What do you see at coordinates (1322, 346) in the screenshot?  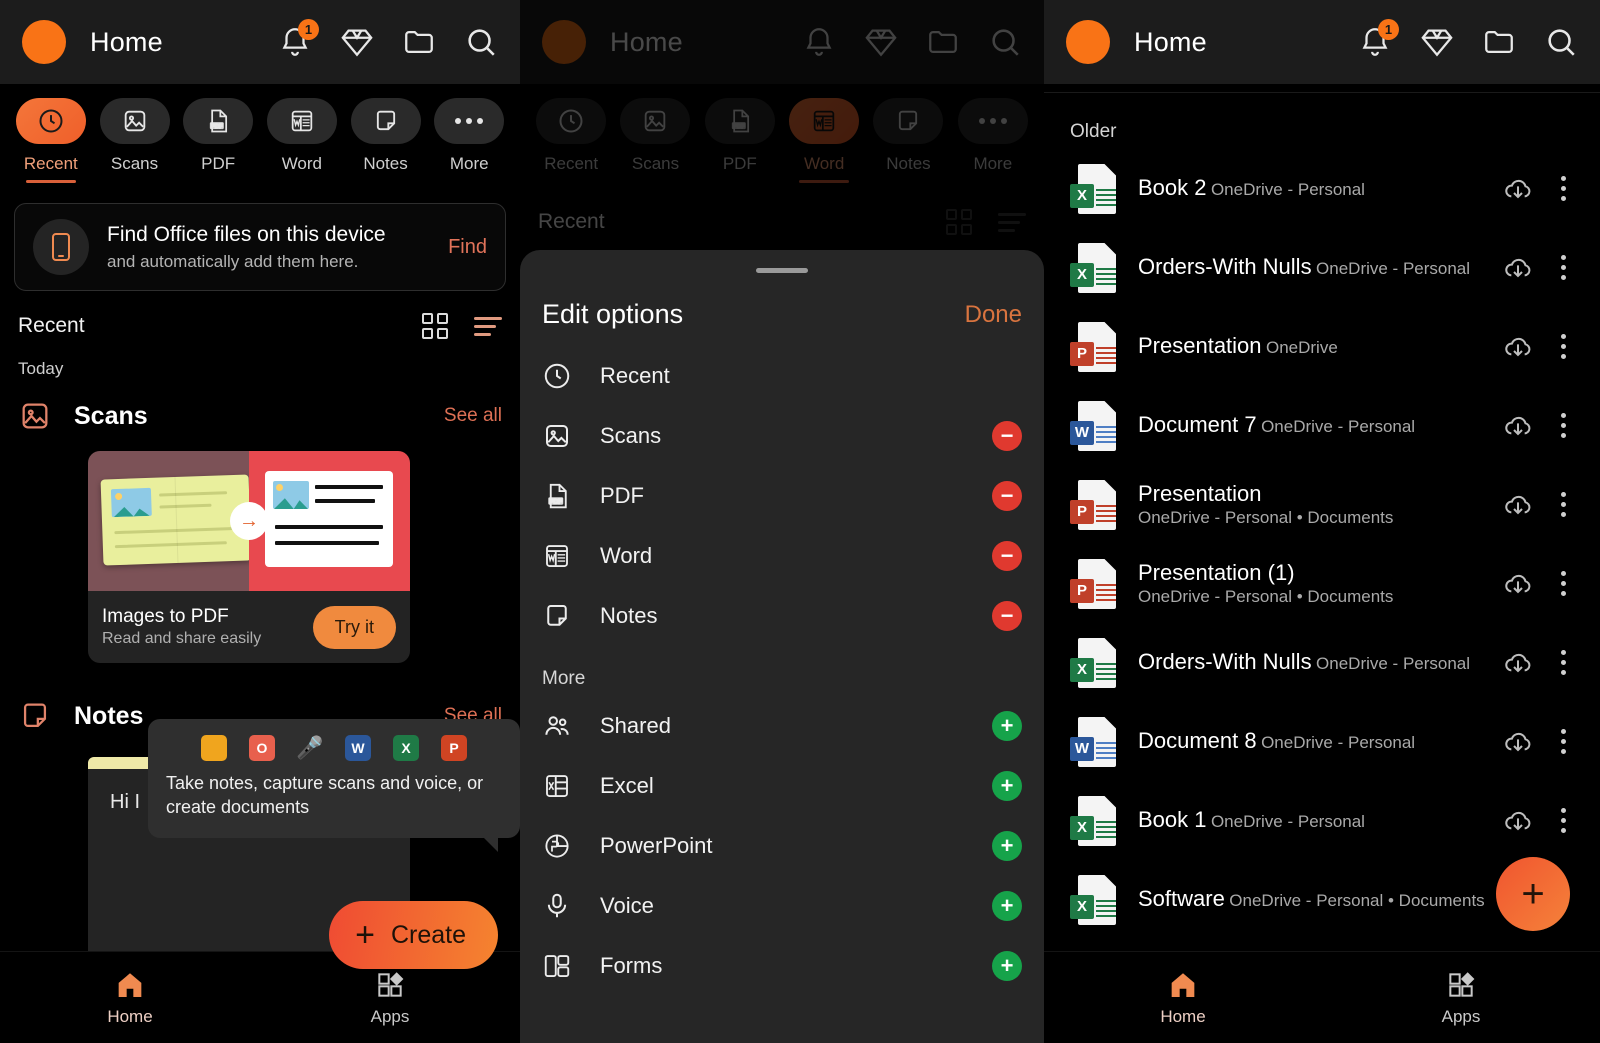 I see `table-row: P Presentation OneDrive` at bounding box center [1322, 346].